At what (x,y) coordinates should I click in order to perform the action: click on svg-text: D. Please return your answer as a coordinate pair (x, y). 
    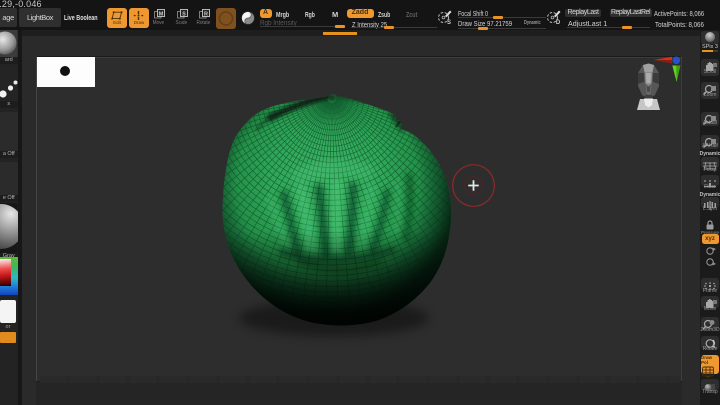
    Looking at the image, I should click on (558, 22).